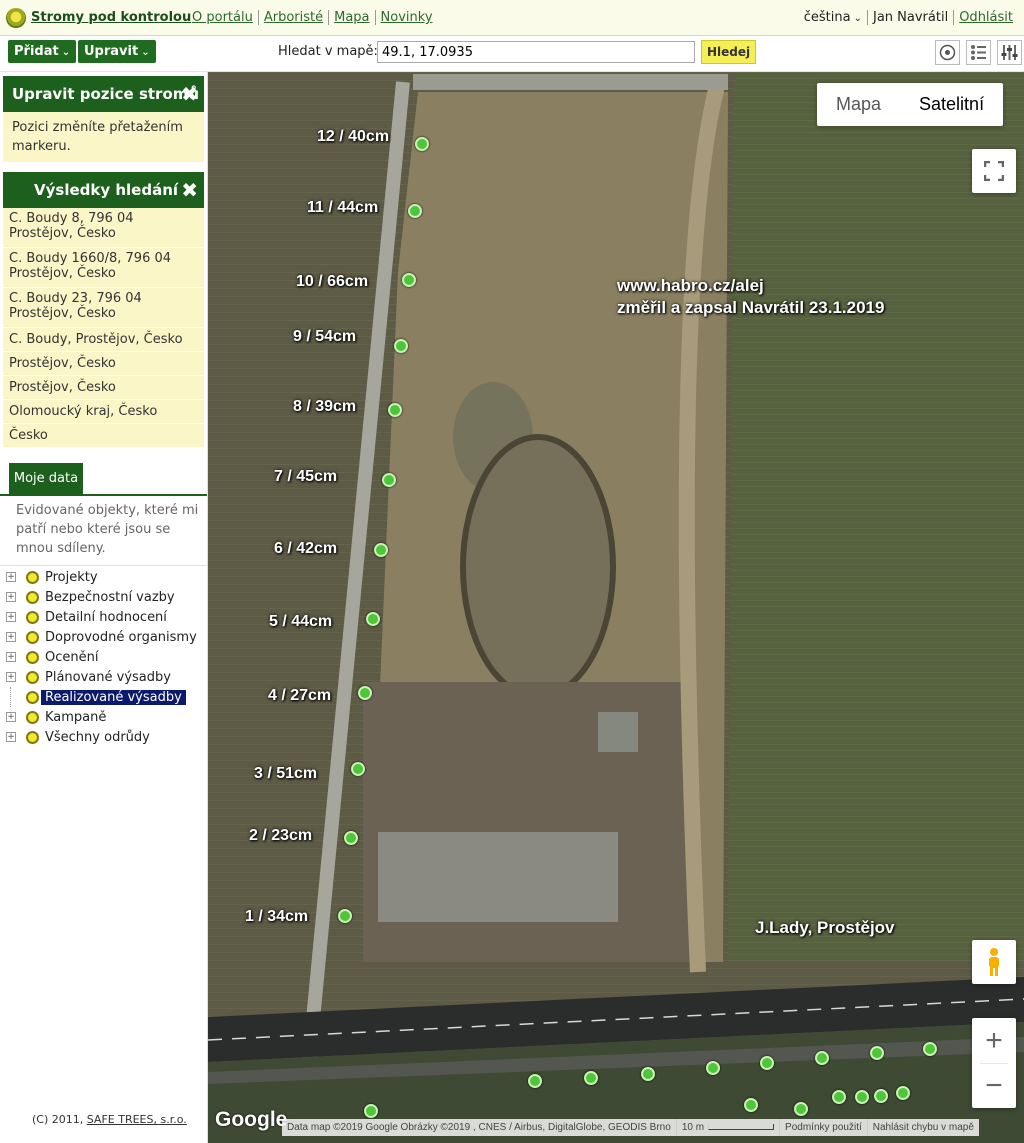 The image size is (1024, 1143). Describe the element at coordinates (833, 17) in the screenshot. I see `language-select: čeština ⌄` at that location.